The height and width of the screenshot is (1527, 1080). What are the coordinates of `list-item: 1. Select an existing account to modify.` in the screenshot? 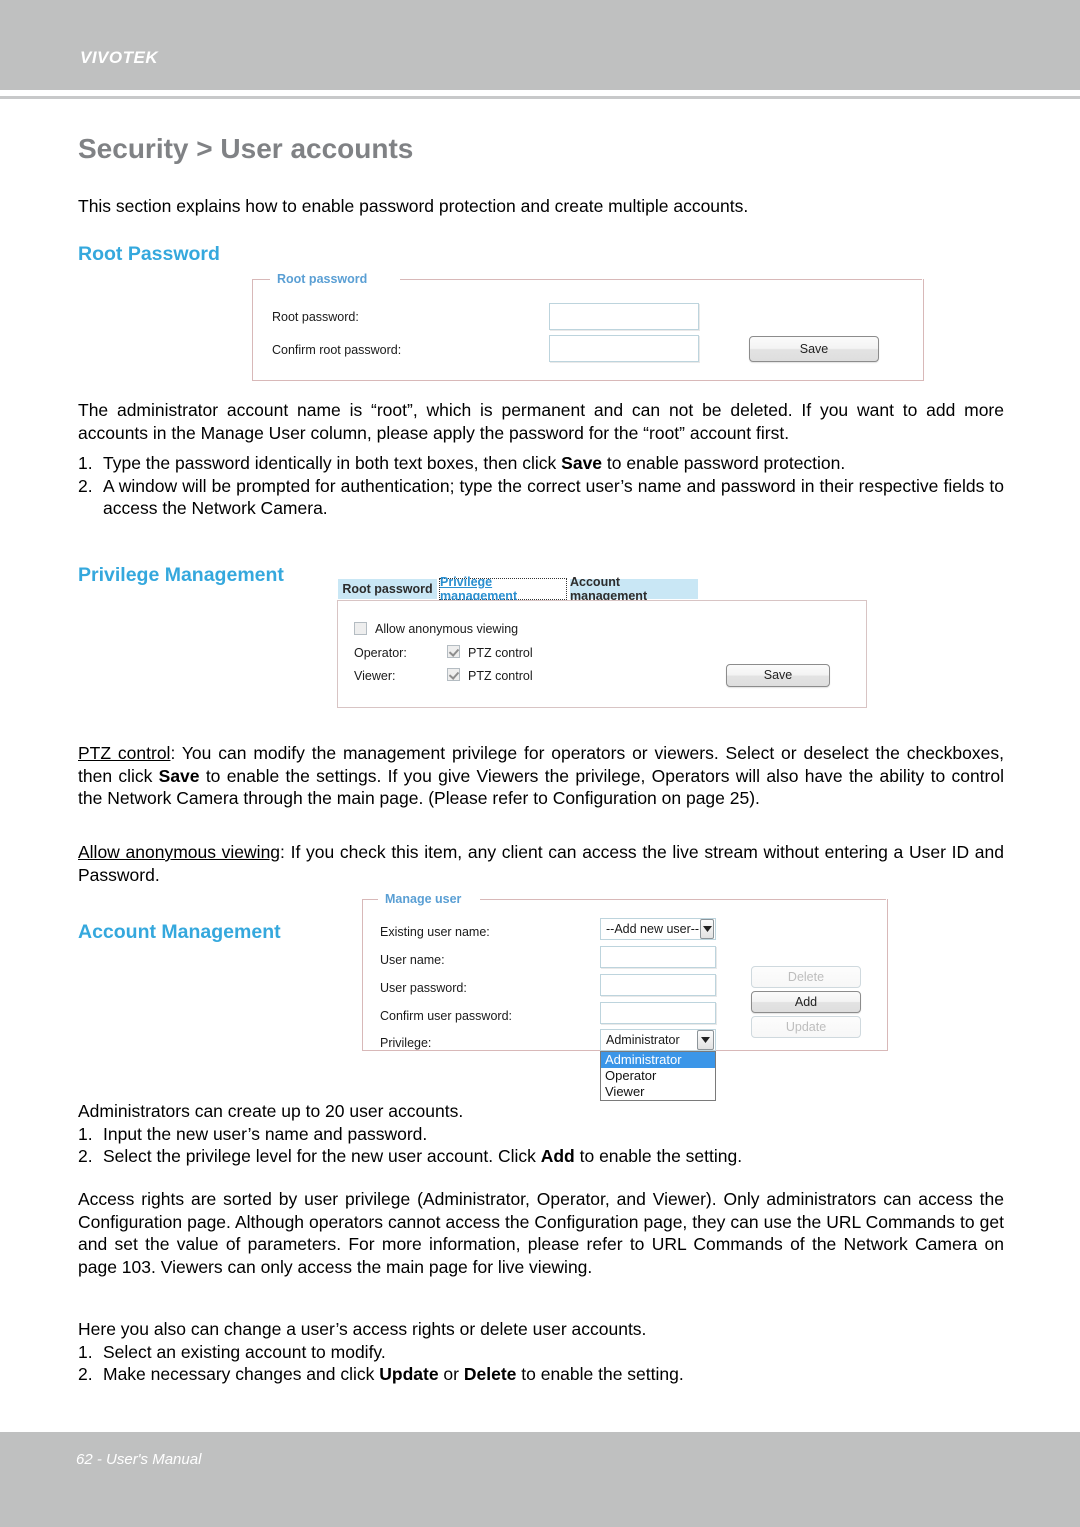 It's located at (541, 1352).